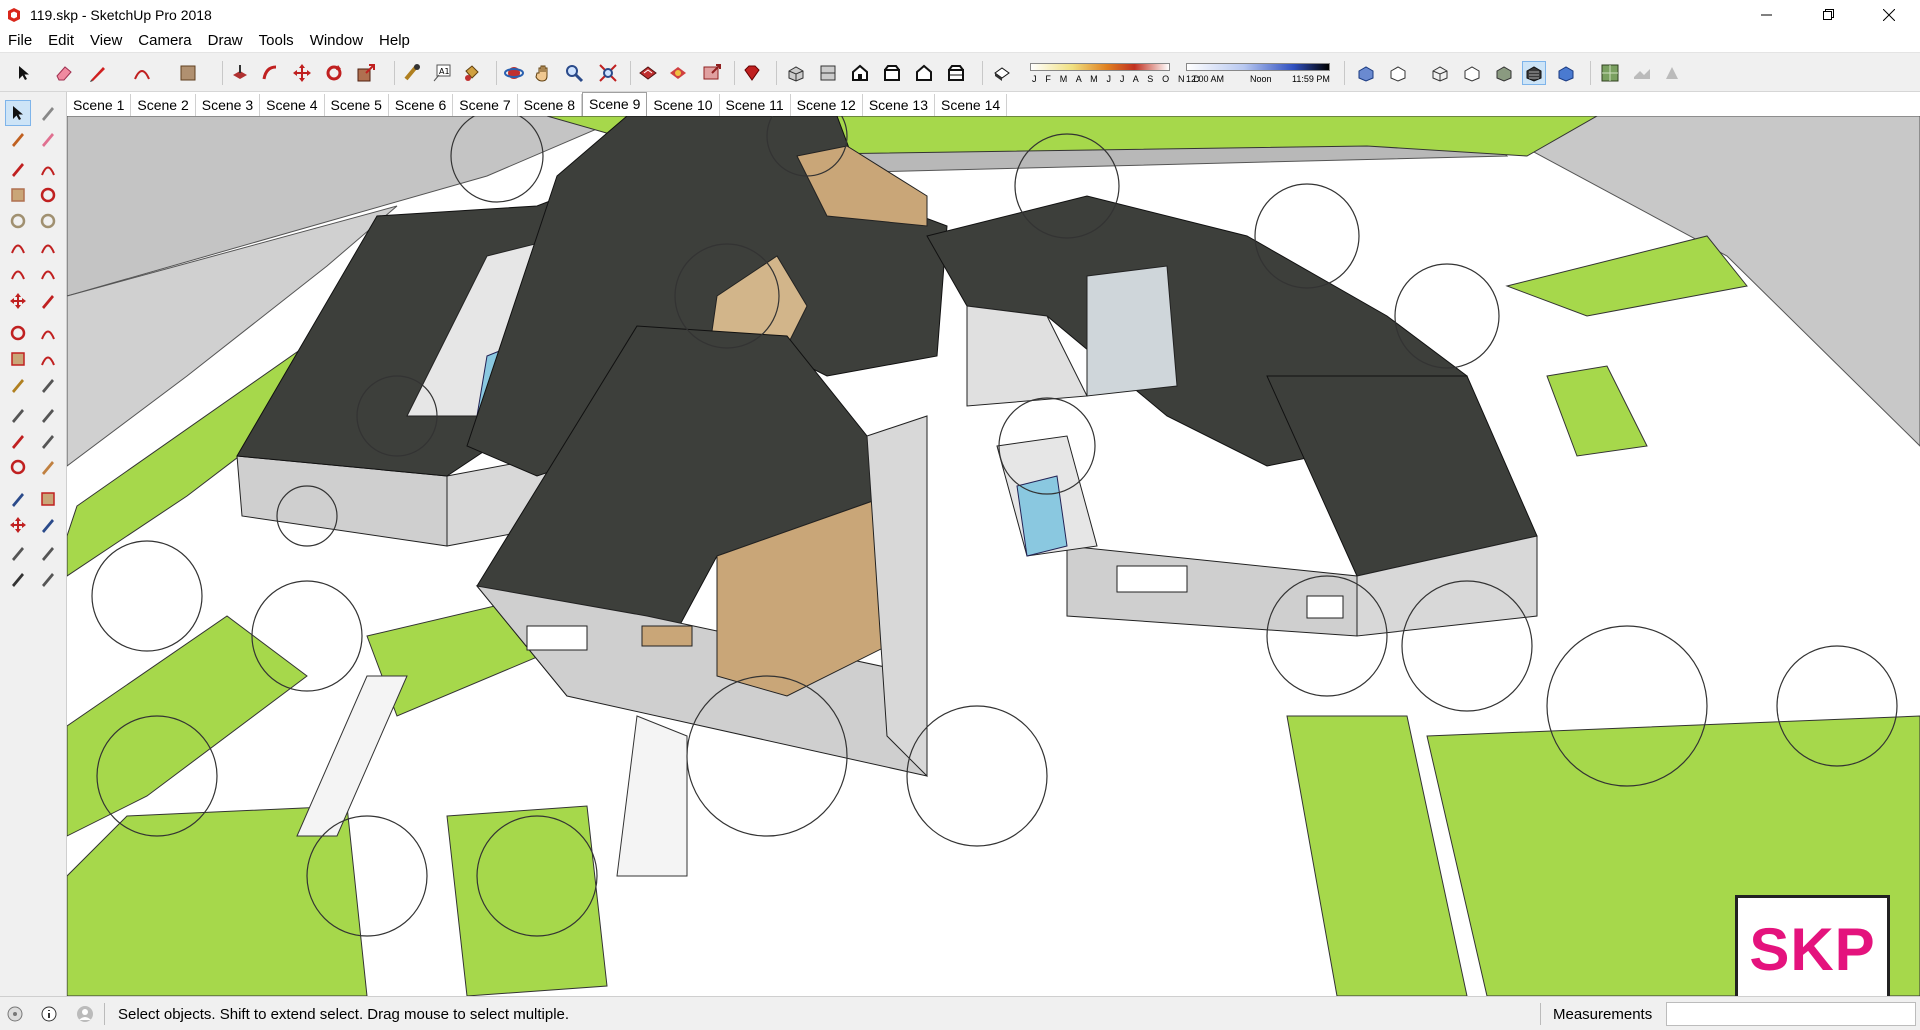 The image size is (1920, 1030). I want to click on tab-scene-6: Scene 6, so click(421, 105).